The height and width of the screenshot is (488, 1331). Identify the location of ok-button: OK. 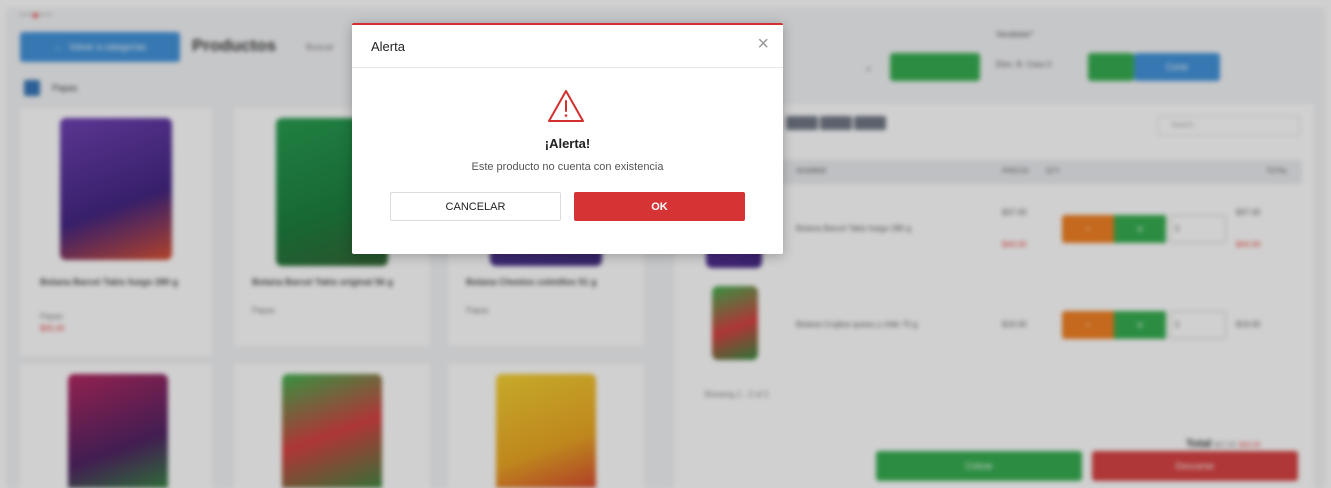
(659, 206).